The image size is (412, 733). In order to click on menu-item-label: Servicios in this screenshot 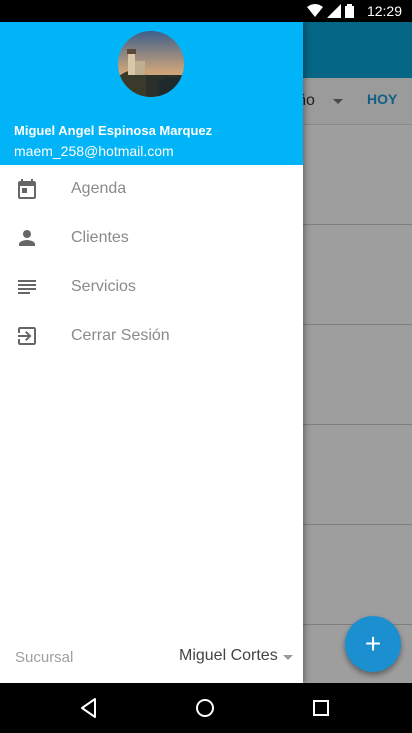, I will do `click(103, 286)`.